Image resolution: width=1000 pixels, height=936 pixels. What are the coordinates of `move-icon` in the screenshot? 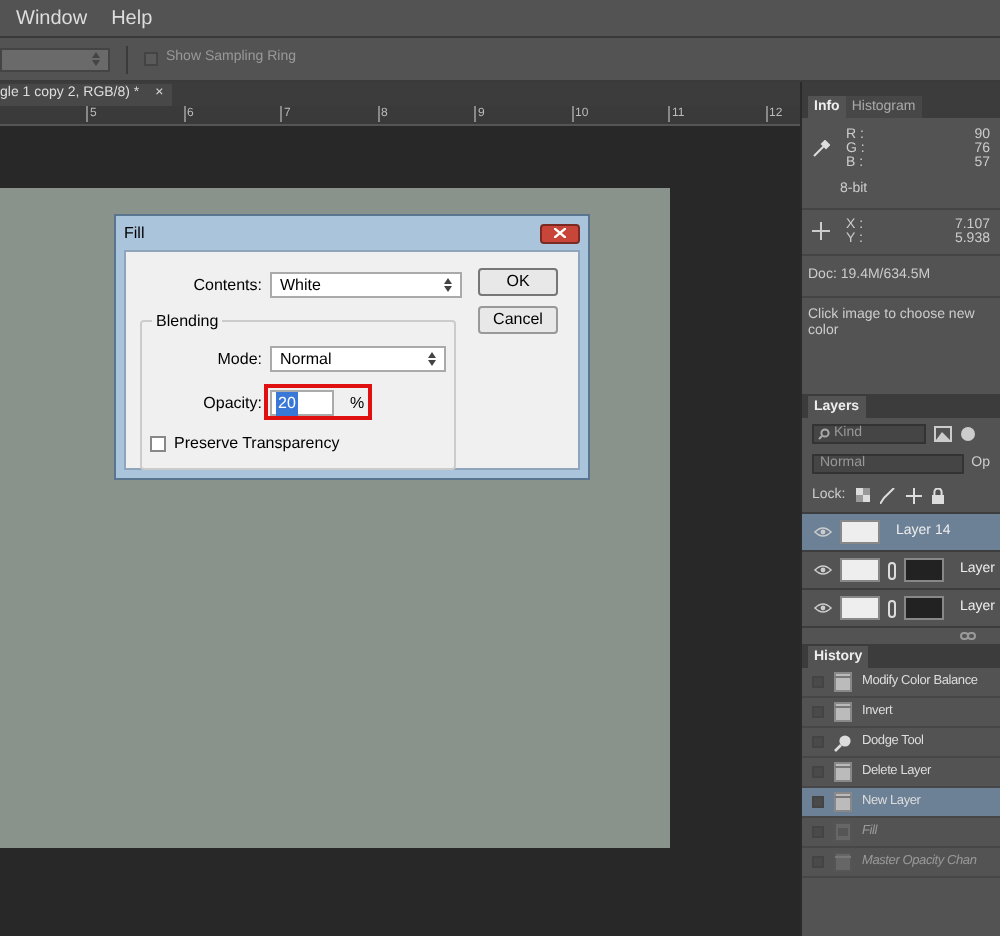 It's located at (913, 495).